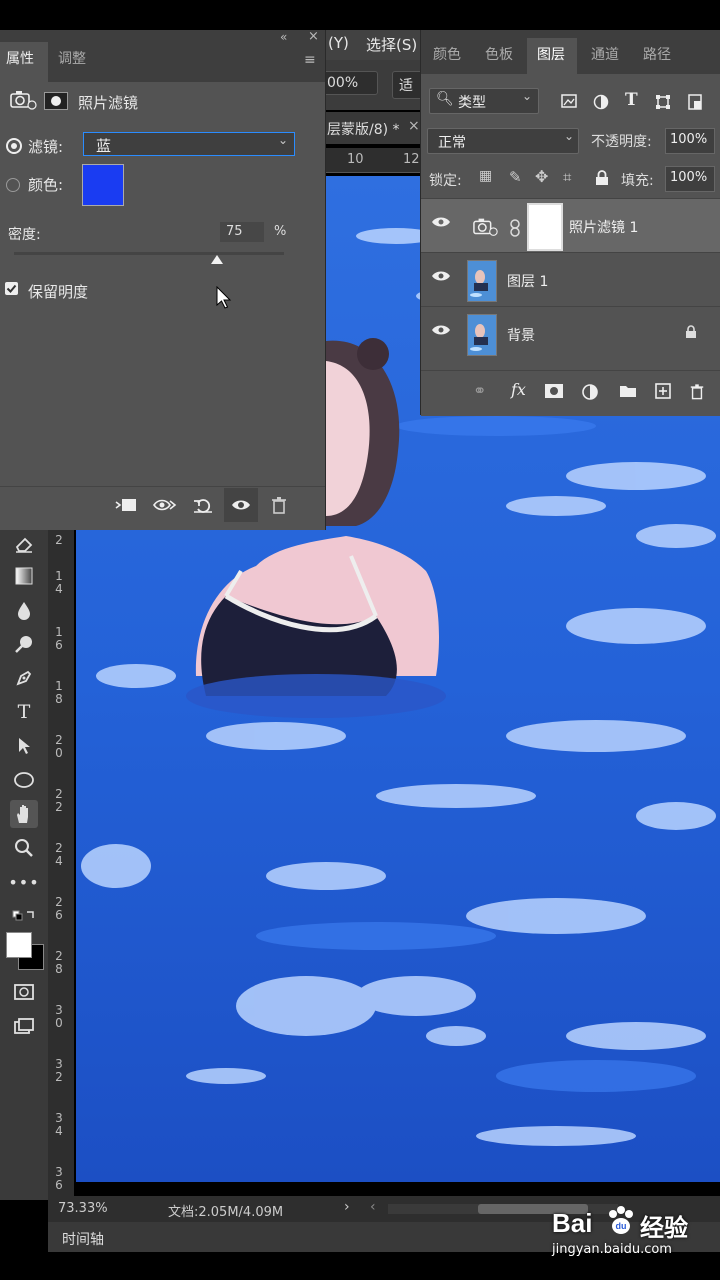  Describe the element at coordinates (657, 54) in the screenshot. I see `tab-paths: 路径` at that location.